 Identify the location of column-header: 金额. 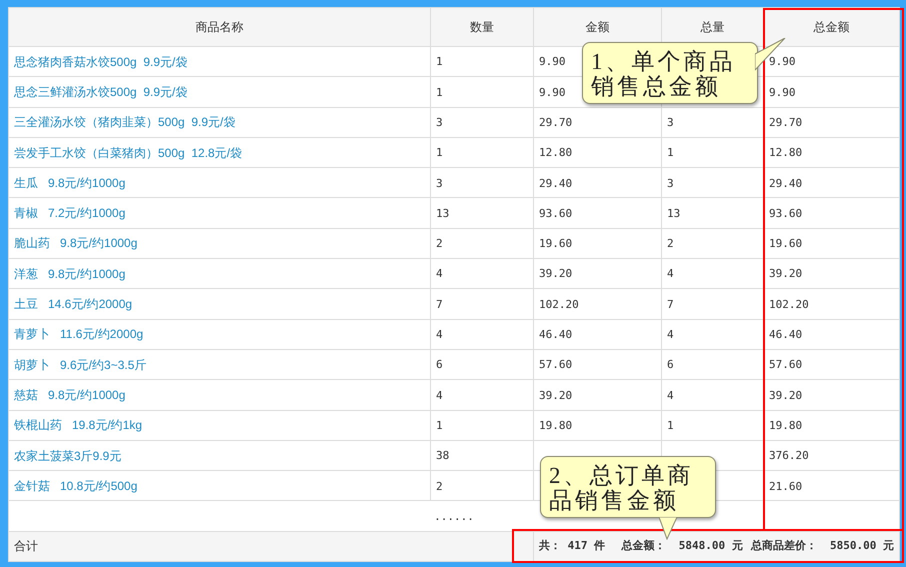
(598, 27).